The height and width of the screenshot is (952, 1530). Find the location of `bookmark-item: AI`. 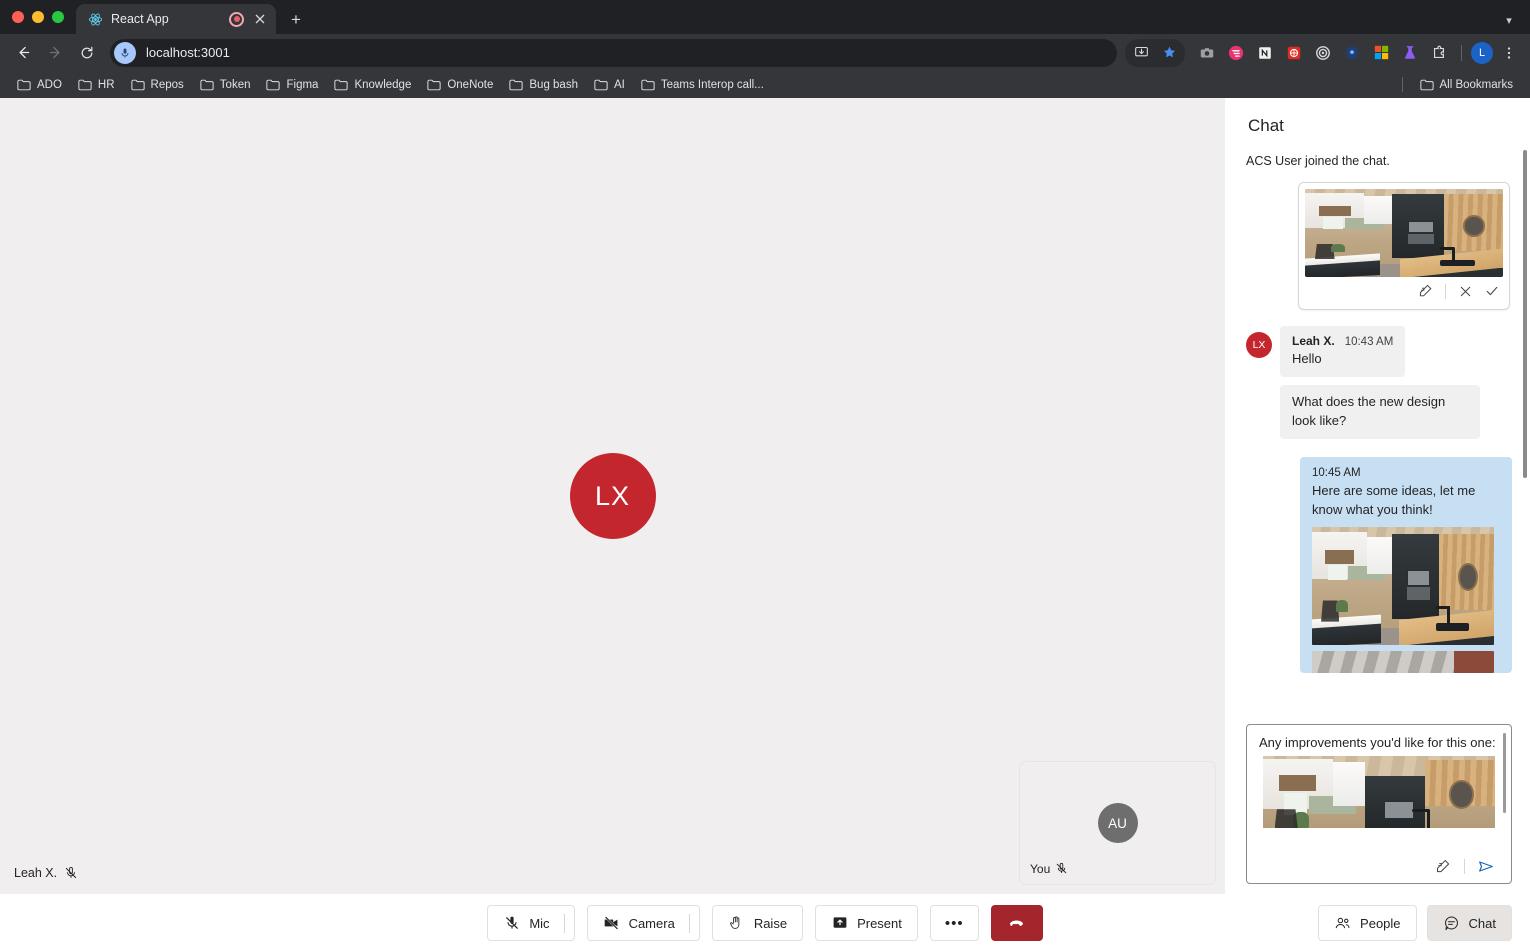

bookmark-item: AI is located at coordinates (609, 85).